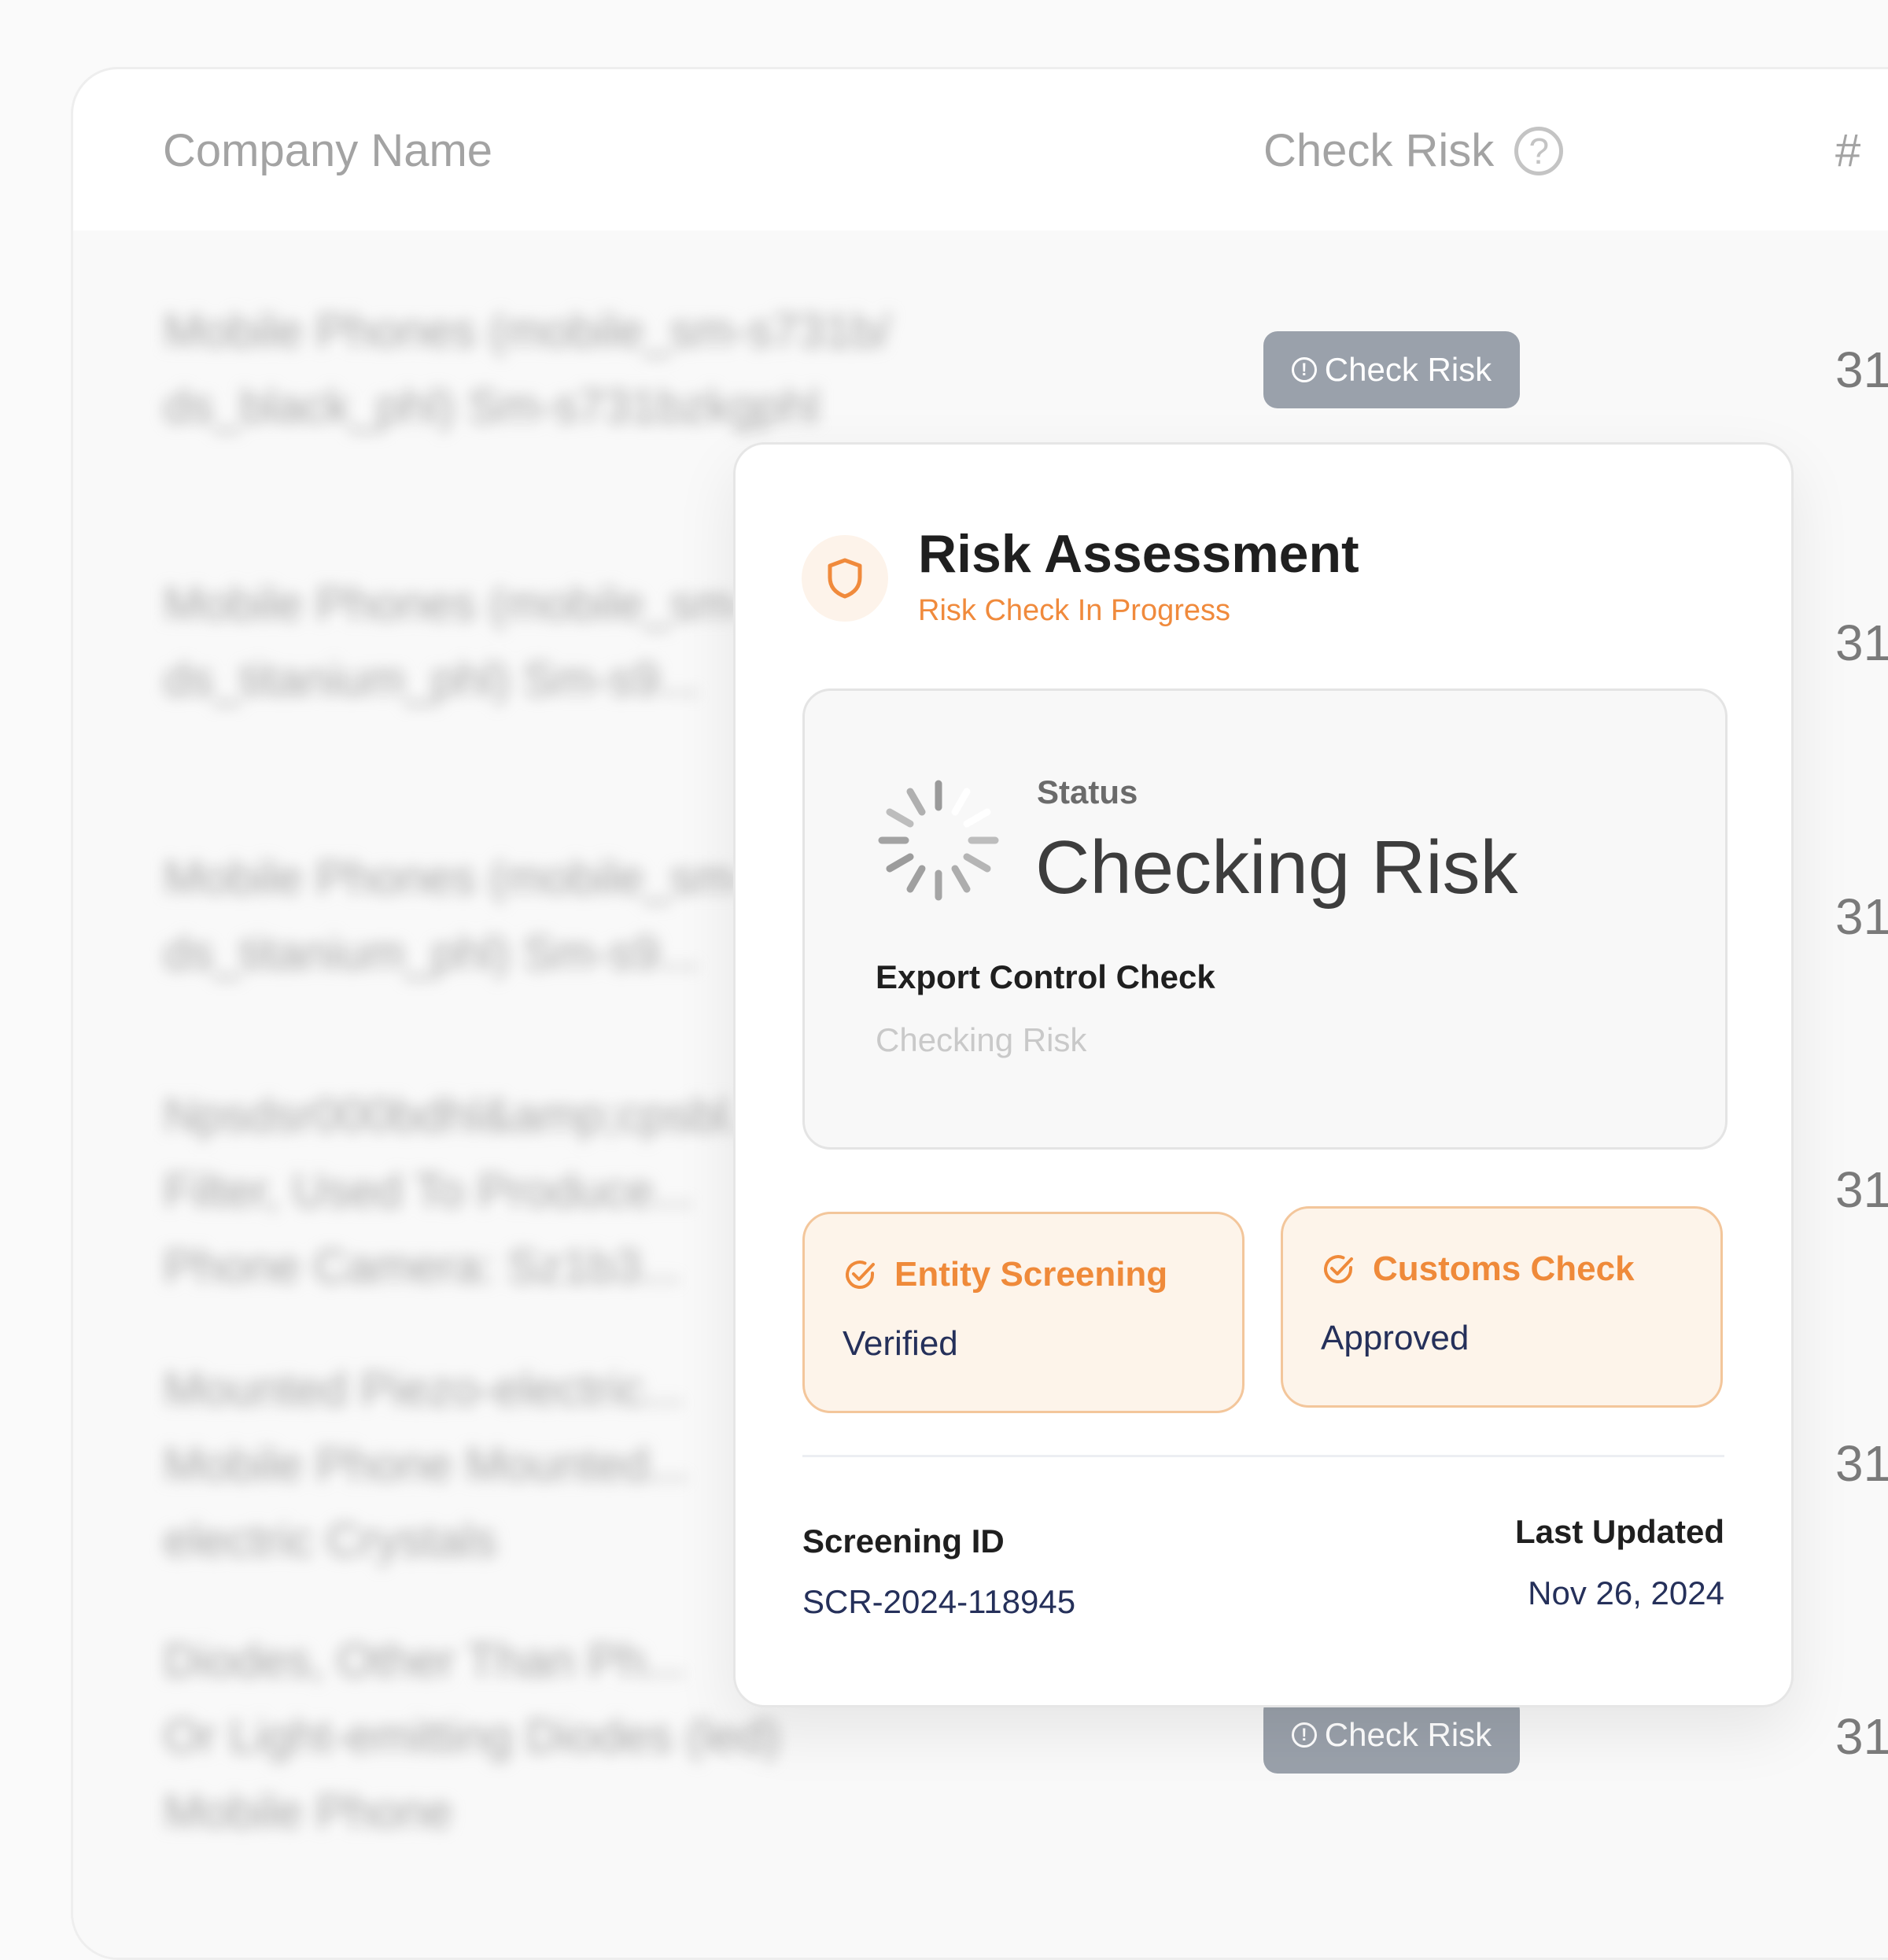 This screenshot has width=1888, height=1960. I want to click on shield-icon, so click(845, 578).